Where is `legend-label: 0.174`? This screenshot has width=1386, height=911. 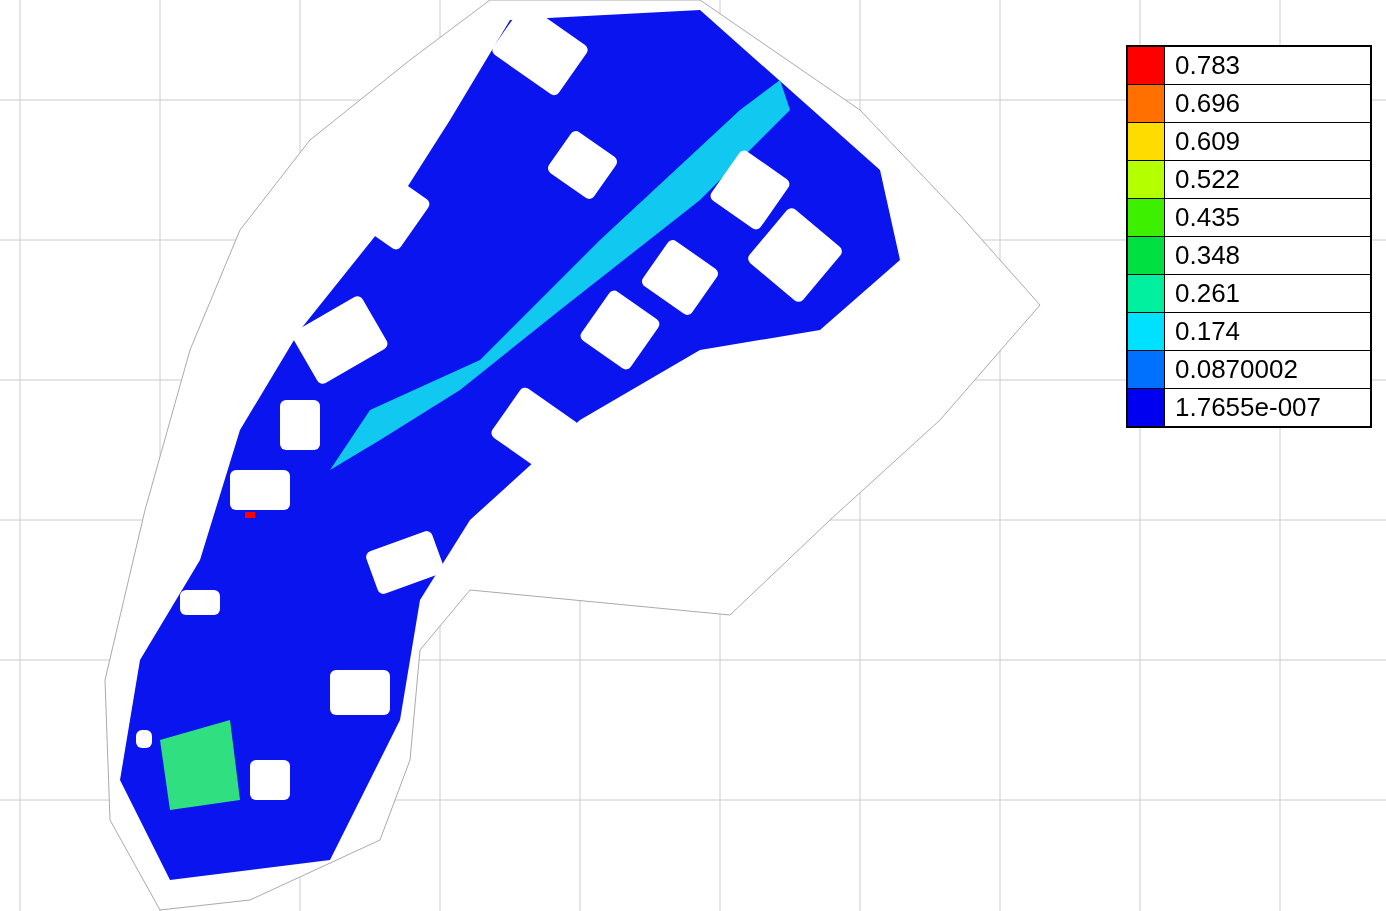 legend-label: 0.174 is located at coordinates (1207, 331).